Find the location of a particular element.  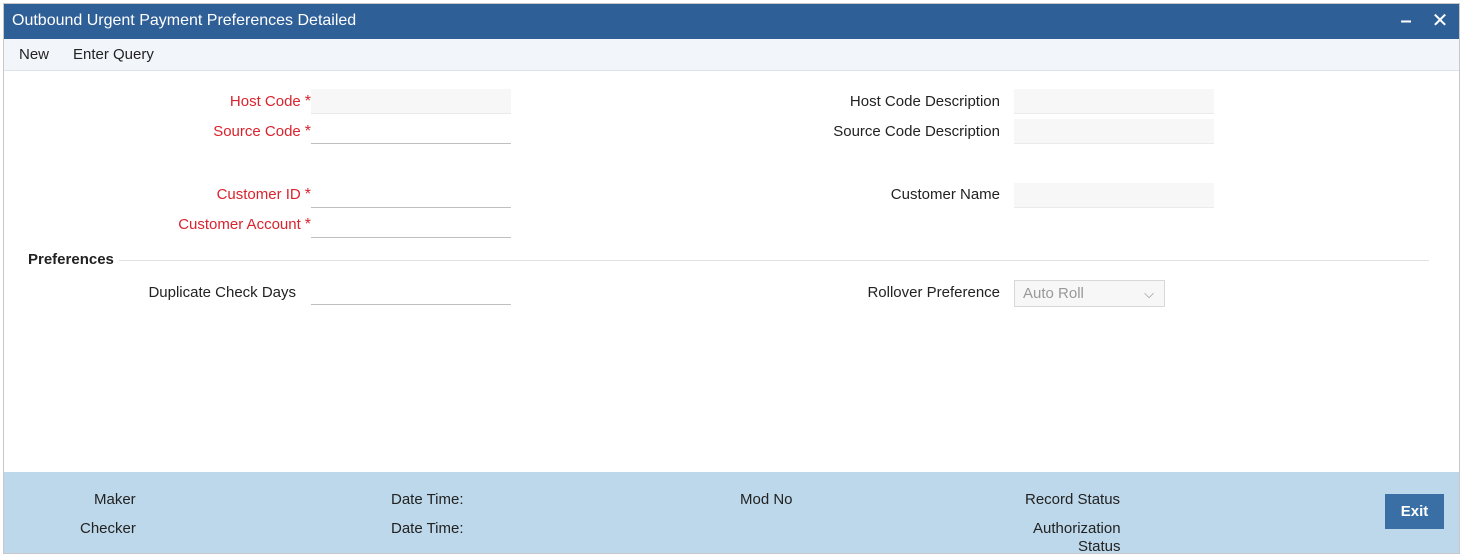

minimize-icon: – is located at coordinates (1406, 21).